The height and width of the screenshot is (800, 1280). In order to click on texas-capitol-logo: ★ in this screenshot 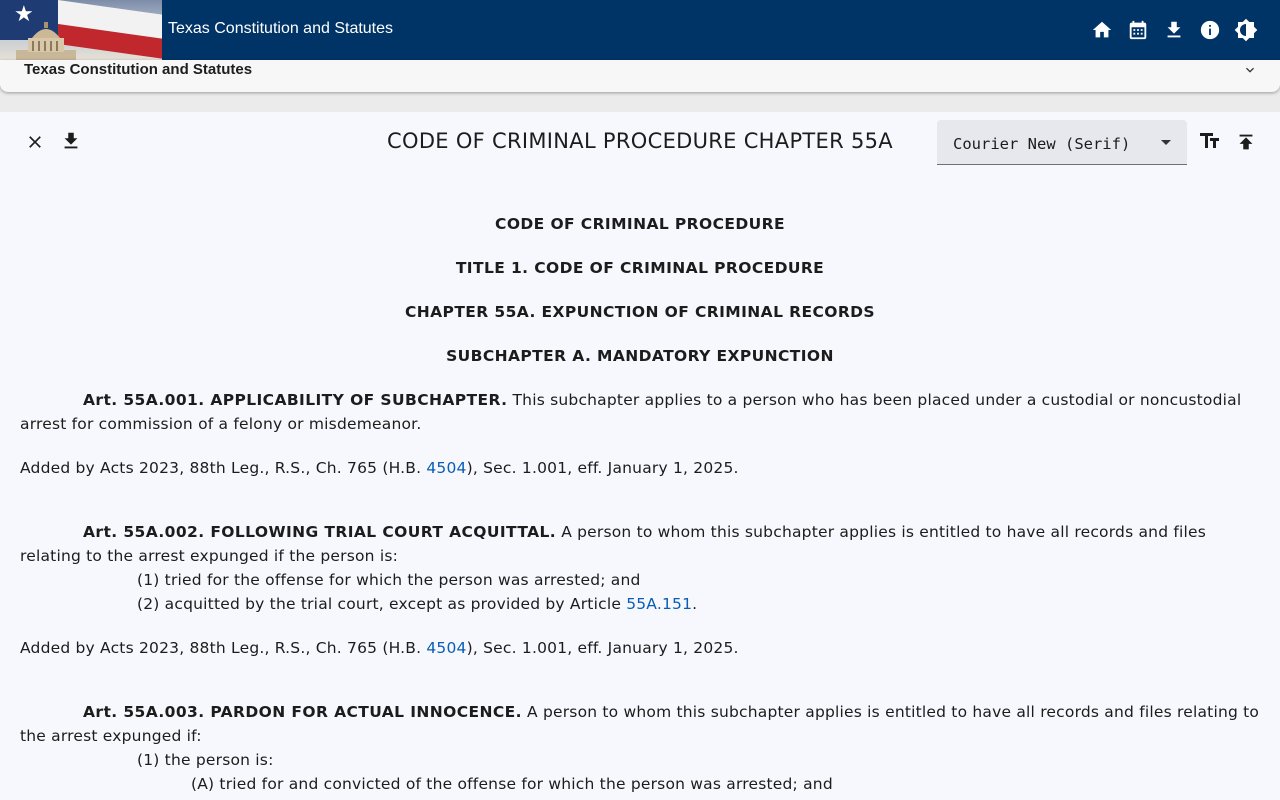, I will do `click(81, 30)`.